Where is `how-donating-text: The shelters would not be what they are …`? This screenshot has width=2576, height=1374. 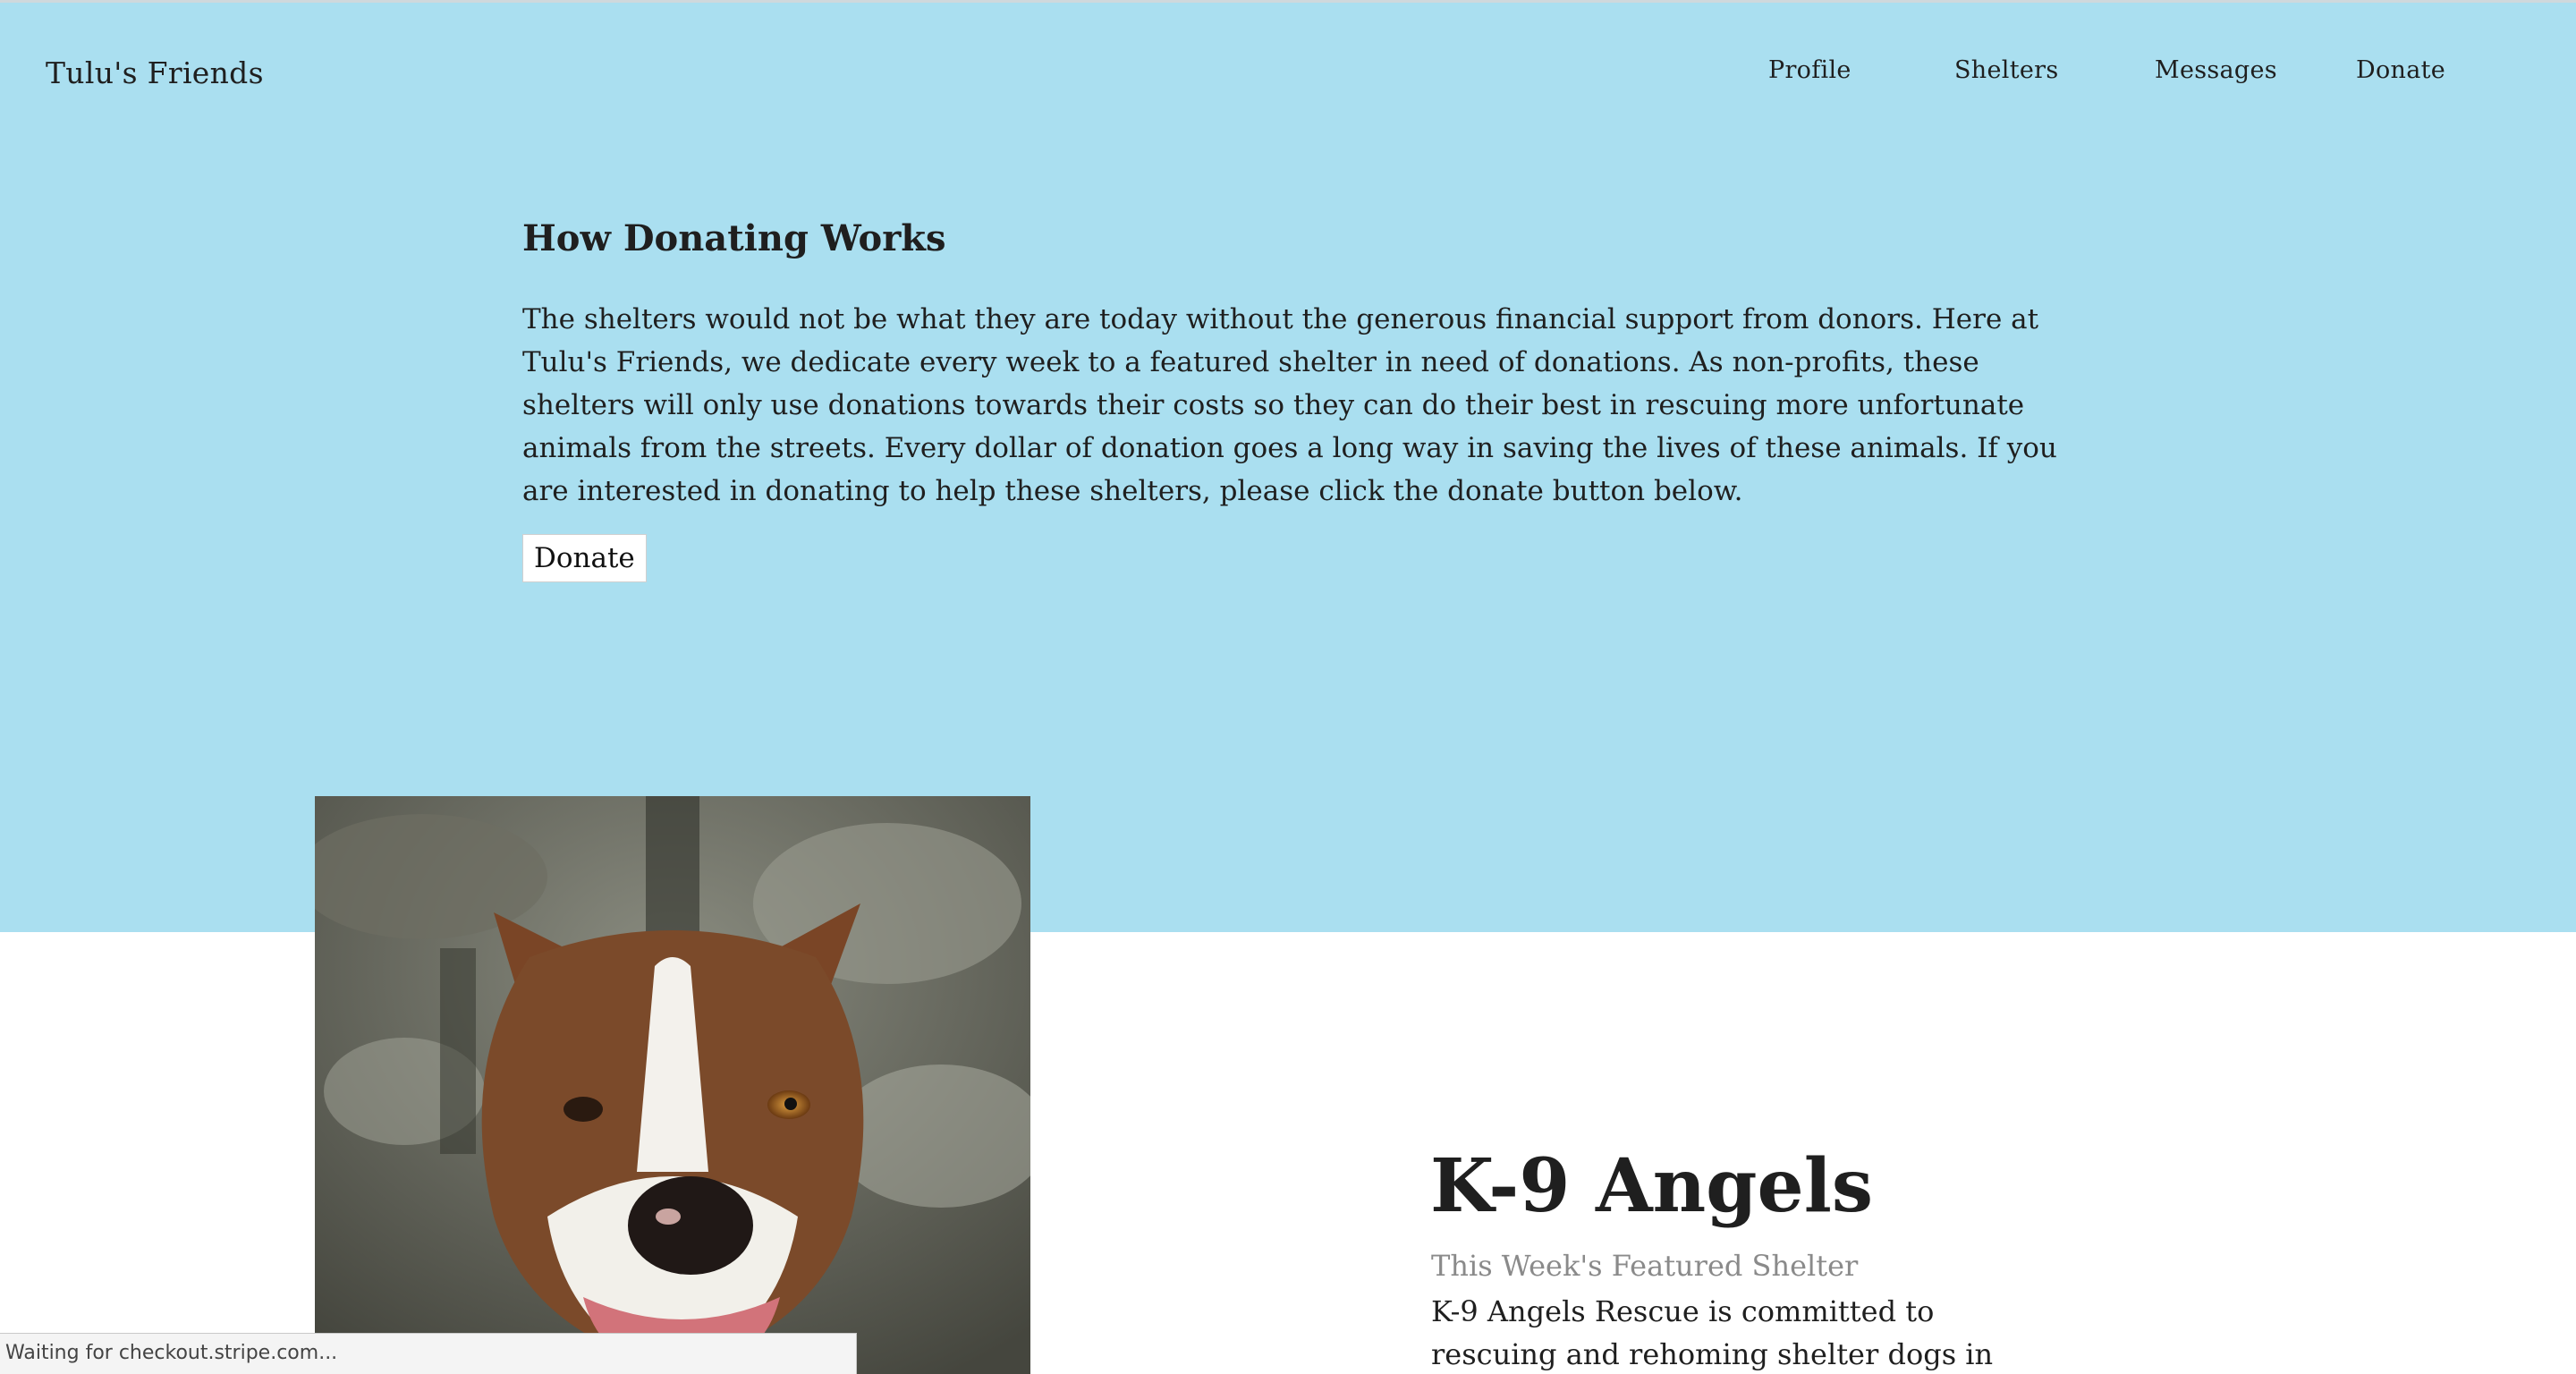 how-donating-text: The shelters would not be what they are … is located at coordinates (1289, 405).